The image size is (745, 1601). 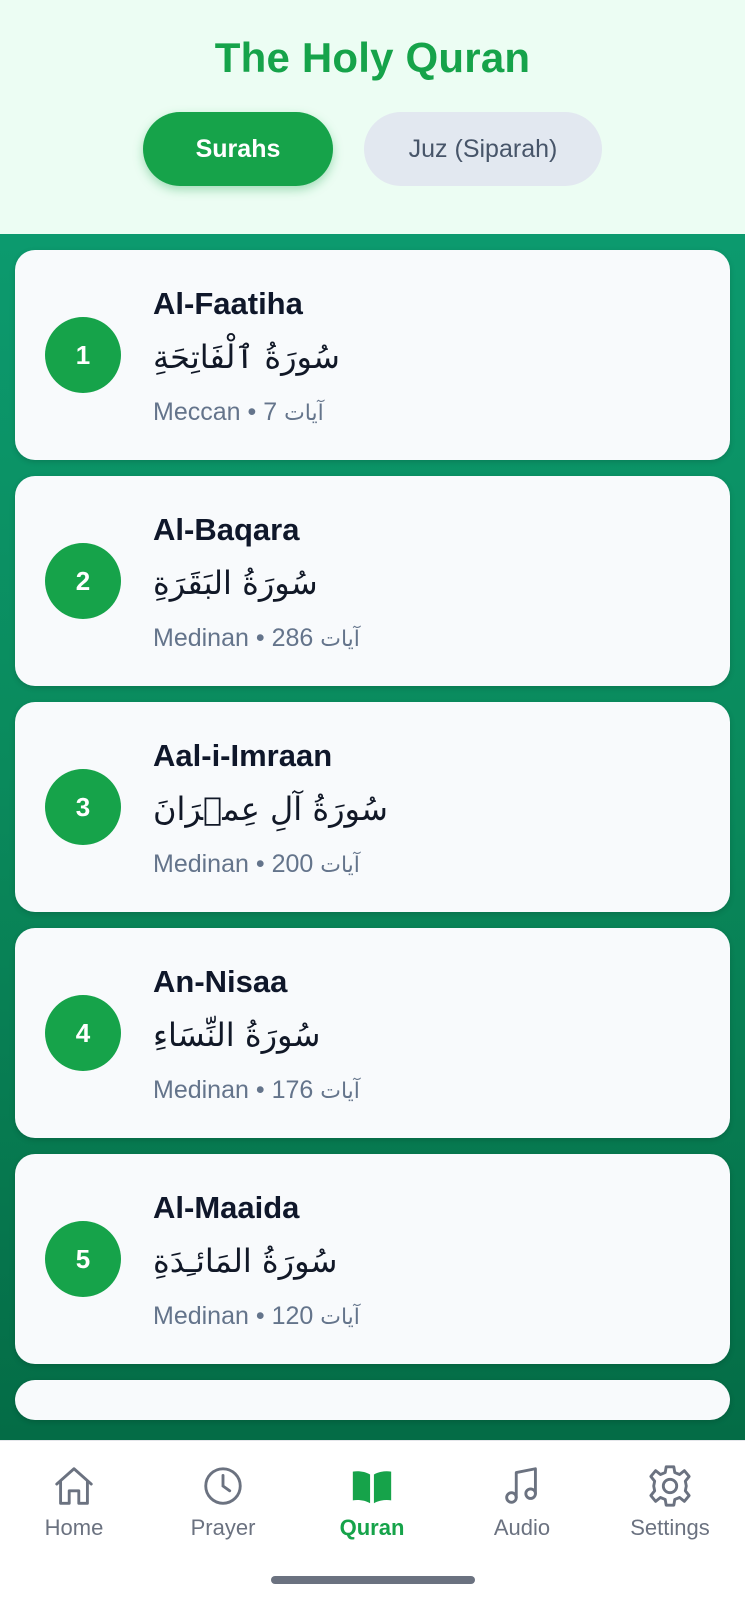 I want to click on surah-meta: Medinan • 286 آيات, so click(x=256, y=638).